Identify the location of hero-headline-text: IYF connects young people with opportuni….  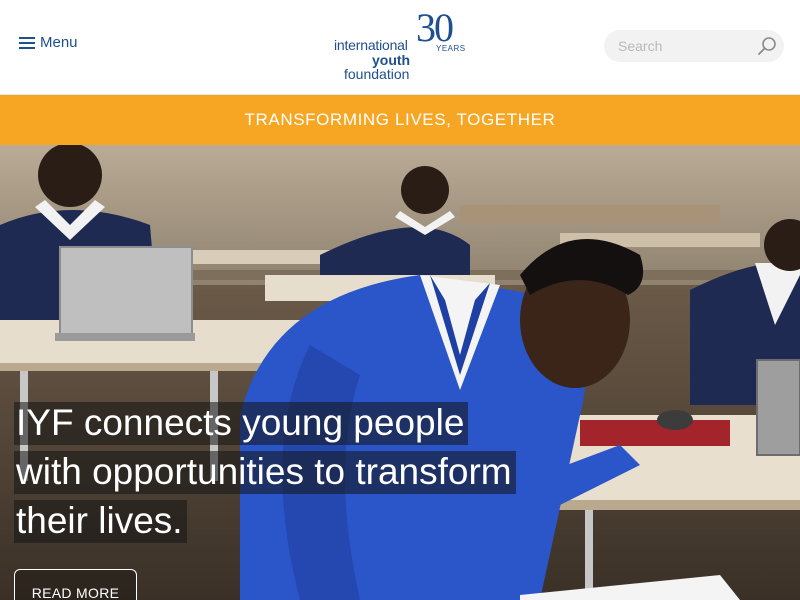
(265, 472).